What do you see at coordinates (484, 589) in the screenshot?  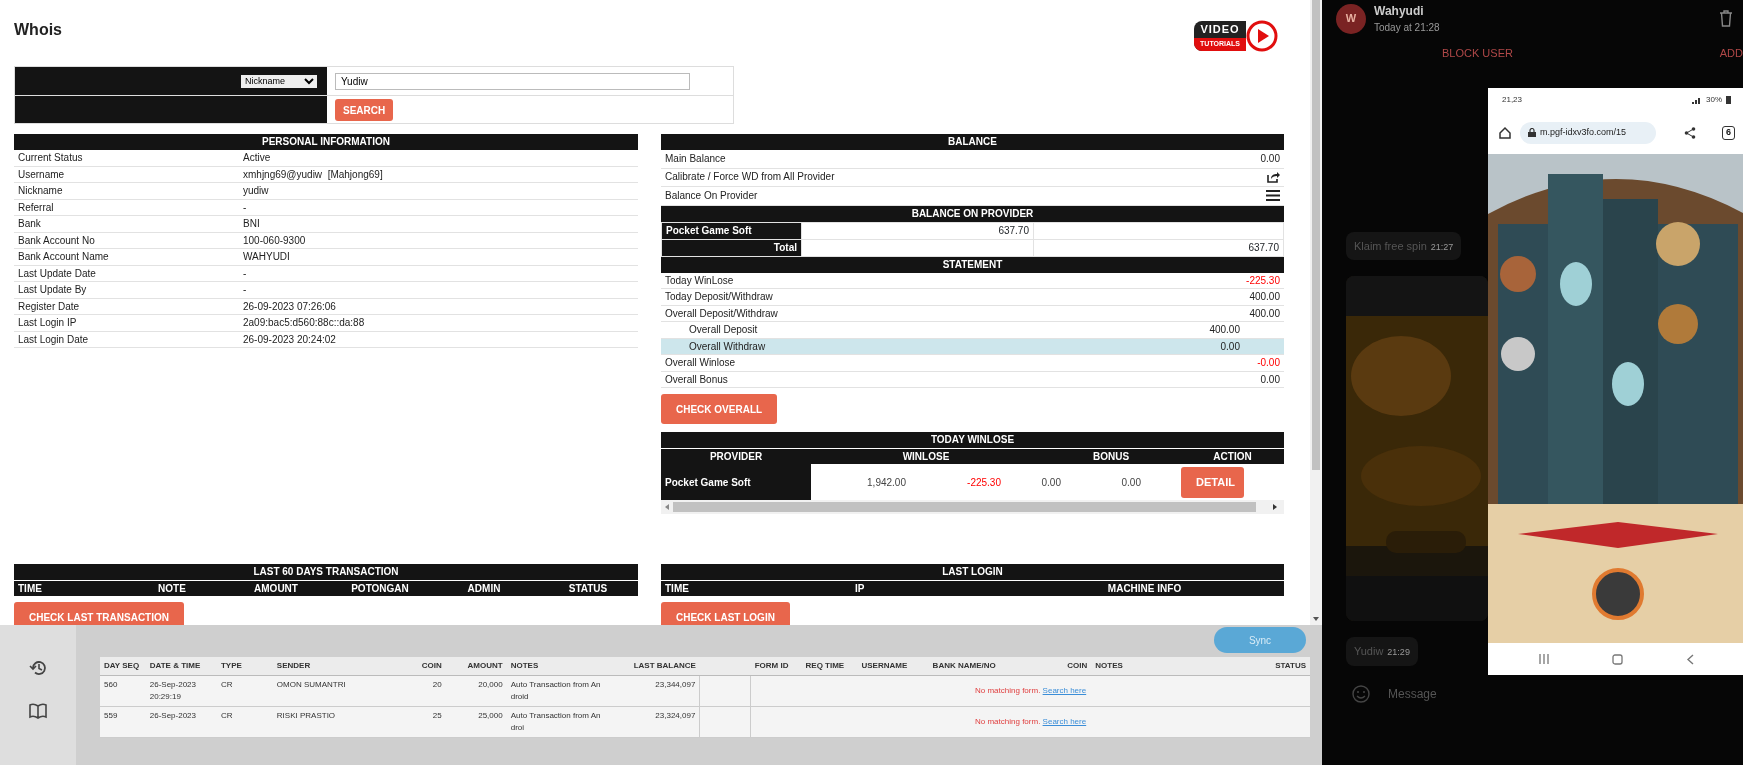 I see `column-header: ADMIN` at bounding box center [484, 589].